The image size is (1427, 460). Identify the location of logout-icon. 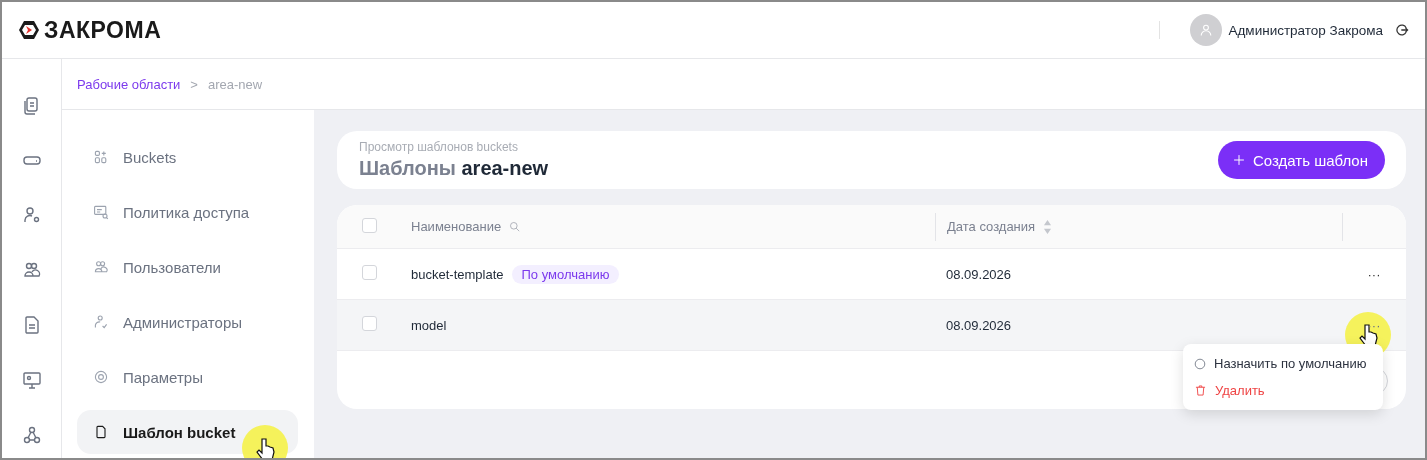
(1402, 30).